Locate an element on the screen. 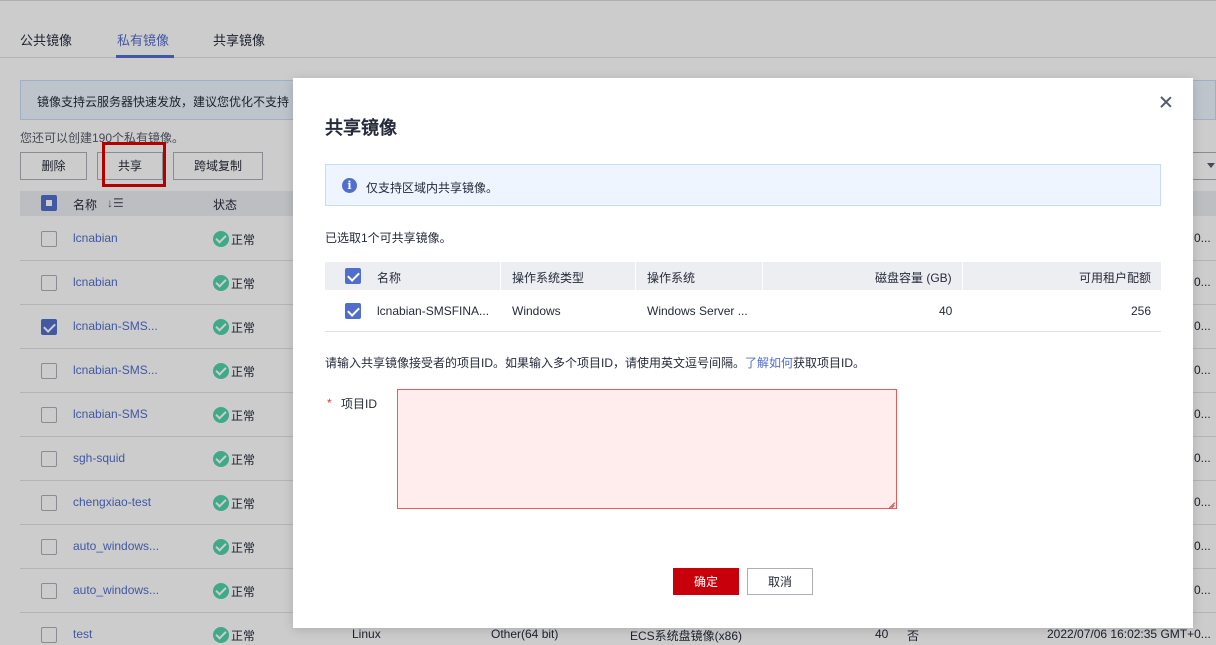 The width and height of the screenshot is (1216, 645). dialog-select-all-checkbox is located at coordinates (353, 276).